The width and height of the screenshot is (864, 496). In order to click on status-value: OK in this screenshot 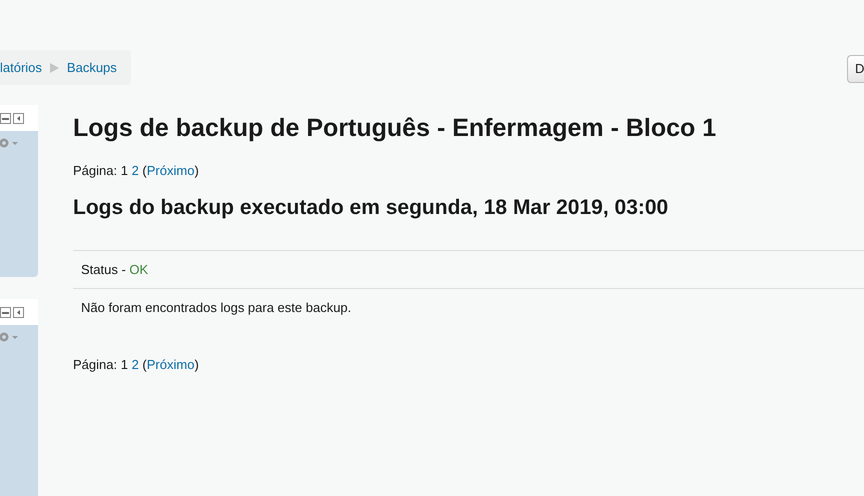, I will do `click(138, 269)`.